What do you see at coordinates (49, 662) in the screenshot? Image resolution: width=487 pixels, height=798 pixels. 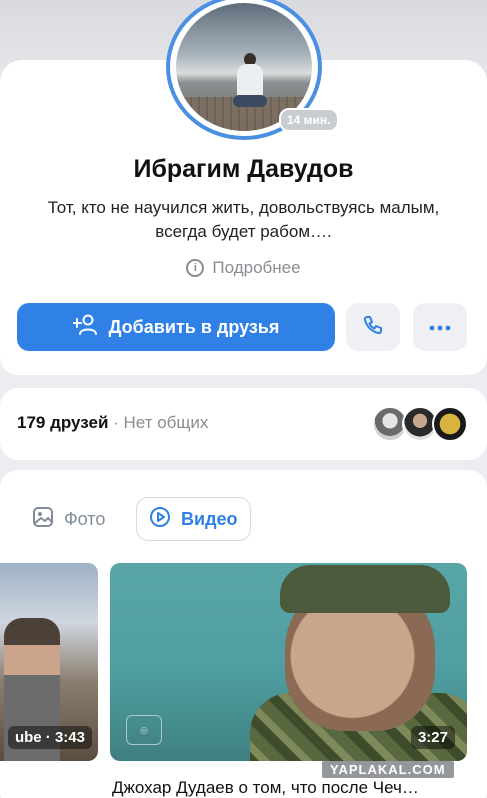 I see `video-thumbnail: ube · 3:43` at bounding box center [49, 662].